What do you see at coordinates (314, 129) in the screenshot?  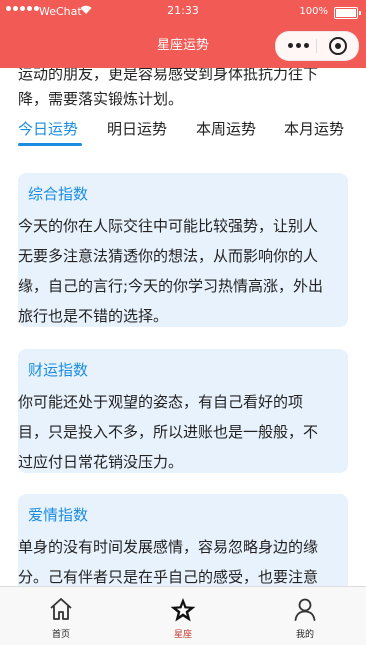 I see `tab-month: 本月运势` at bounding box center [314, 129].